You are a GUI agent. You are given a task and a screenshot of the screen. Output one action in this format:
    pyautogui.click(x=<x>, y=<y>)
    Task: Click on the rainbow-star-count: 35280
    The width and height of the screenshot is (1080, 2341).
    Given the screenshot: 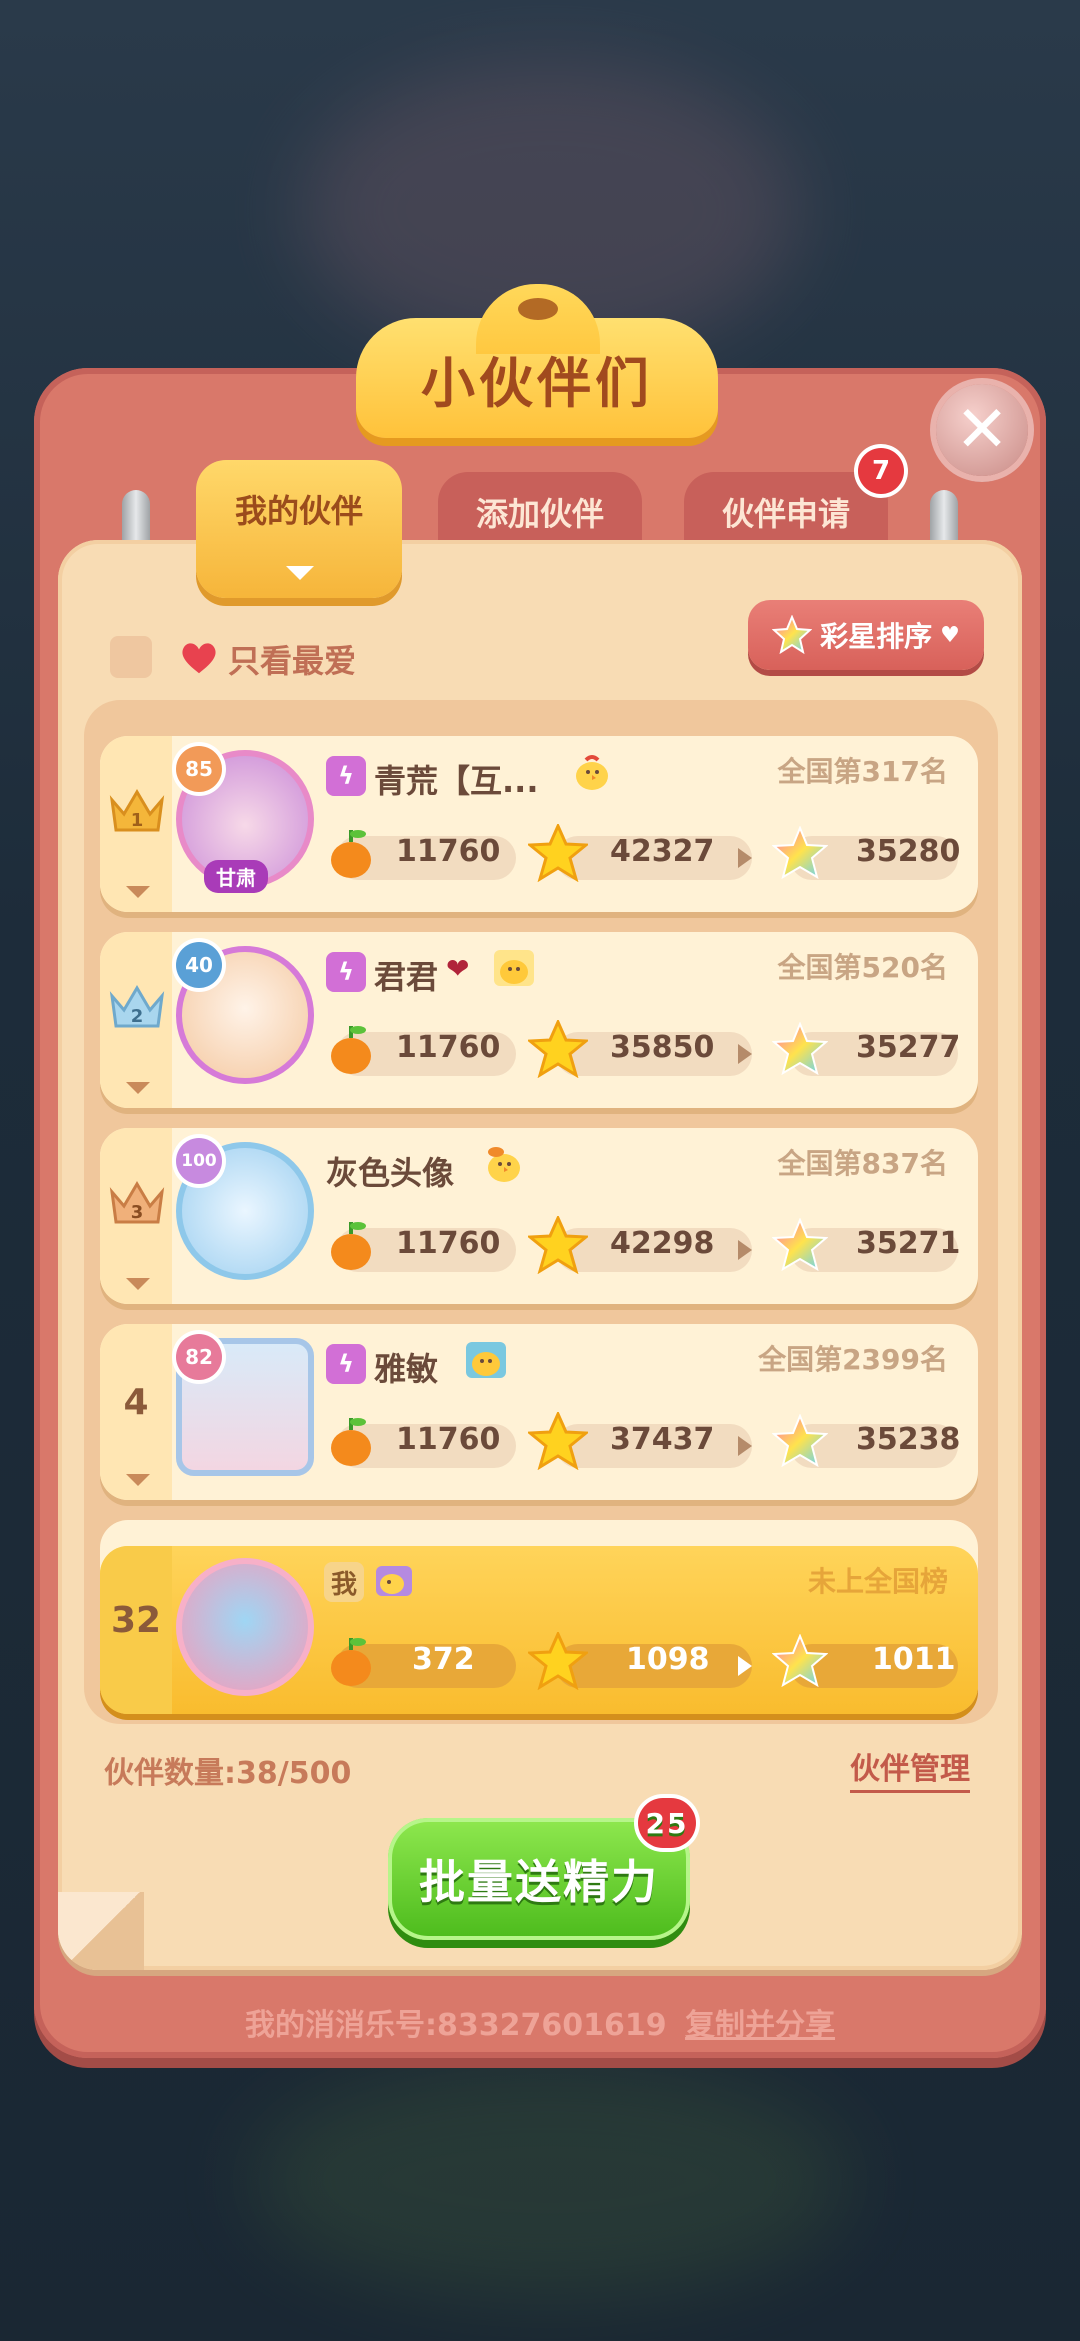 What is the action you would take?
    pyautogui.click(x=908, y=851)
    